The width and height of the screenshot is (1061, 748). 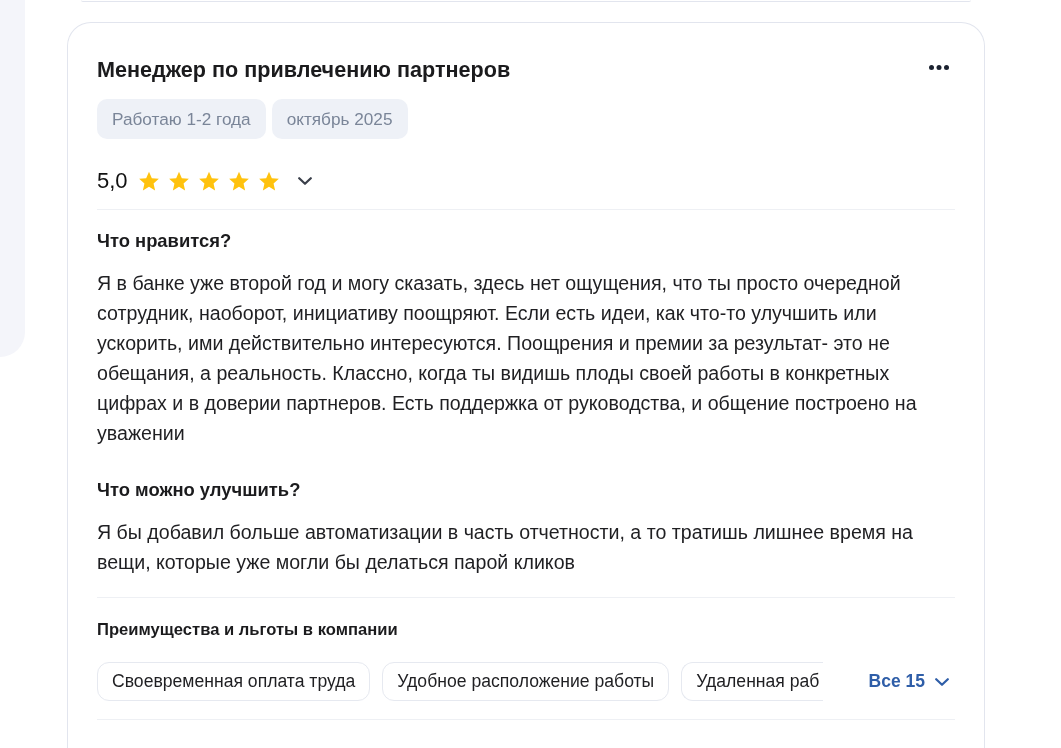 What do you see at coordinates (339, 119) in the screenshot?
I see `tag: октябрь 2025` at bounding box center [339, 119].